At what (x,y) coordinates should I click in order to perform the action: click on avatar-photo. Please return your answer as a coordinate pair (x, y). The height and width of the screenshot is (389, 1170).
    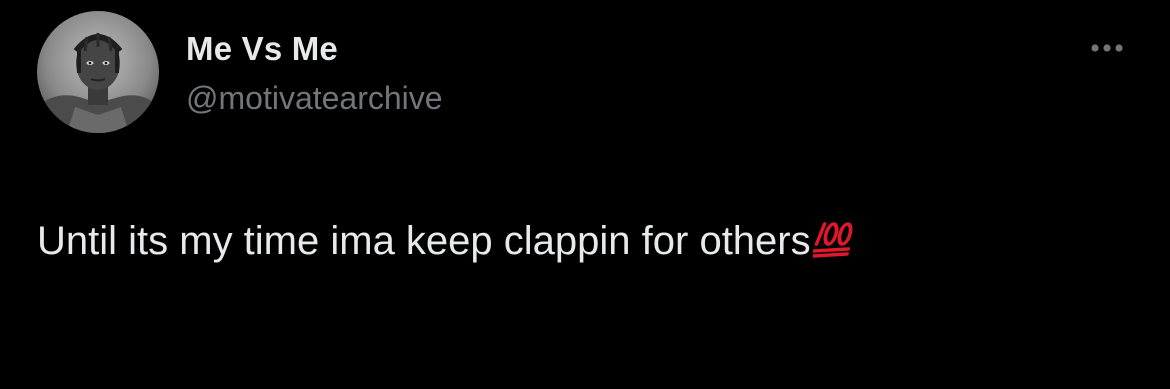
    Looking at the image, I should click on (98, 72).